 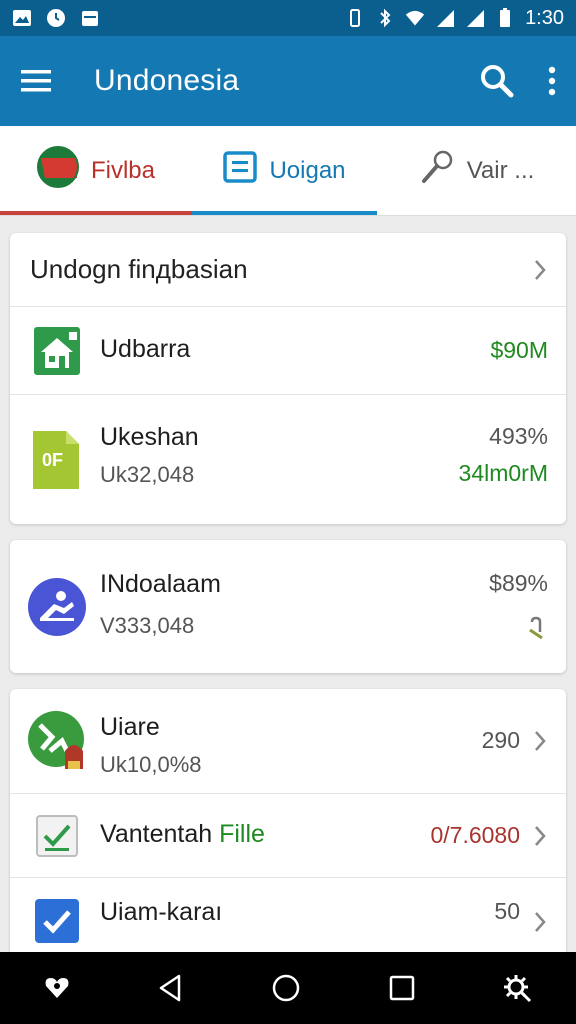 I want to click on card-header-row: Undogn finдbasian, so click(x=288, y=270).